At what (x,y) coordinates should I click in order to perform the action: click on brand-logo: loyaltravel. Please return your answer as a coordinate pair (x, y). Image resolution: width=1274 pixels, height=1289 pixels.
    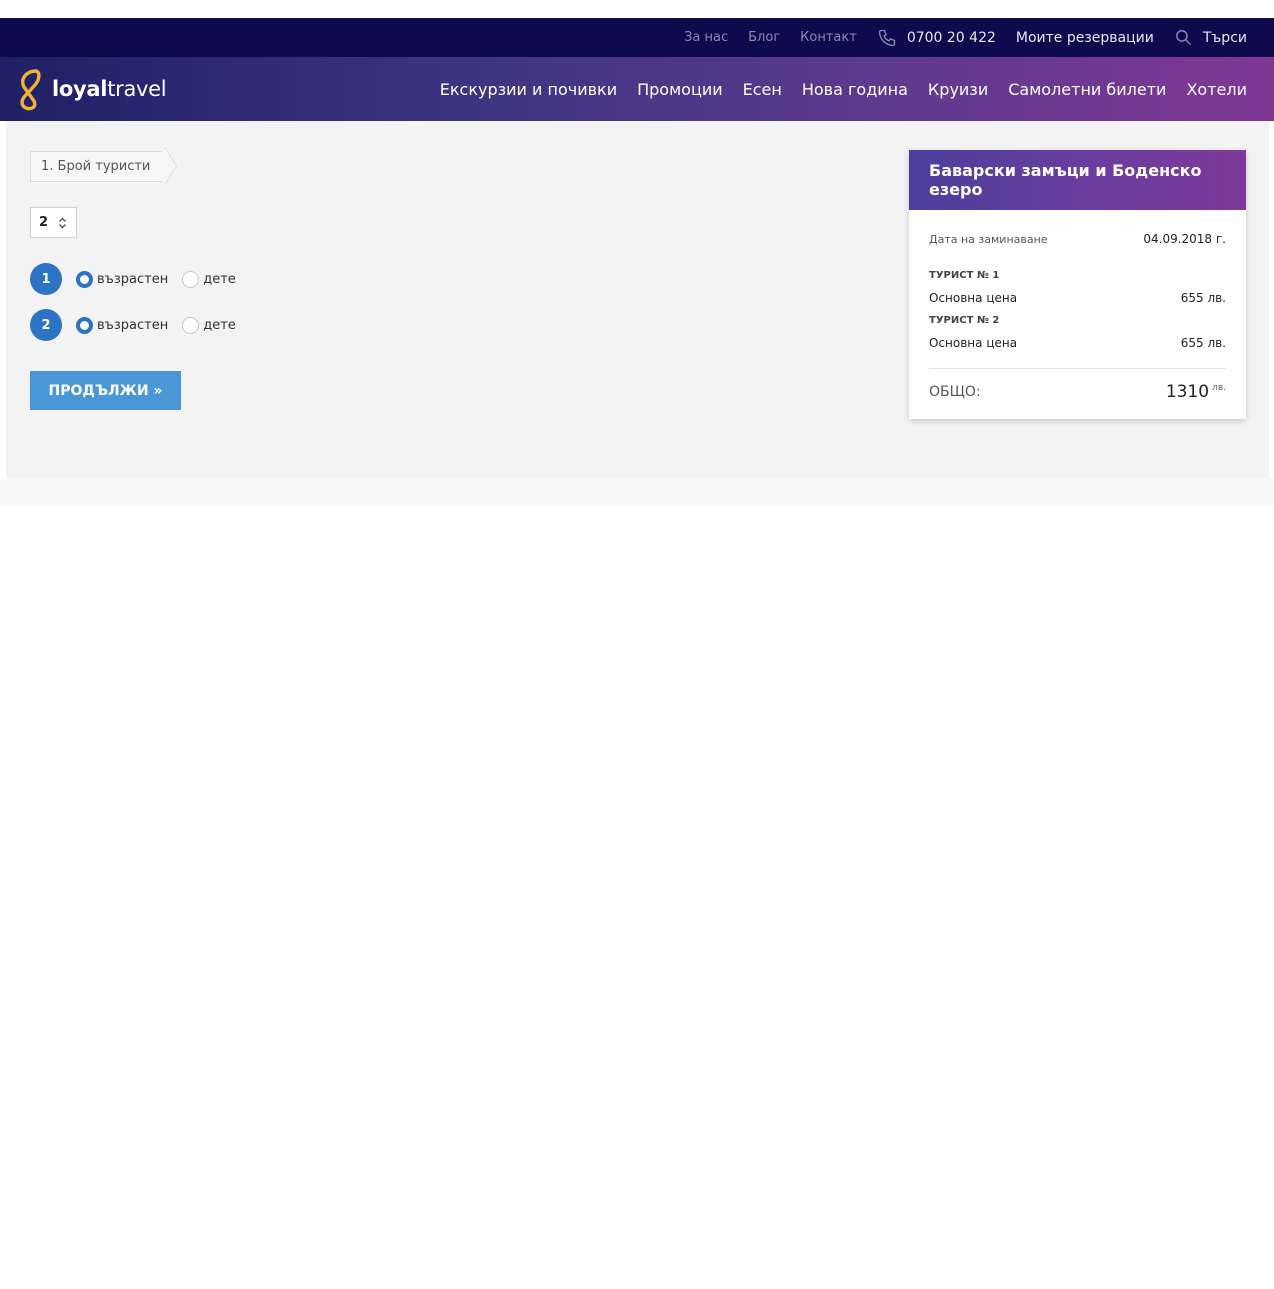
    Looking at the image, I should click on (91, 89).